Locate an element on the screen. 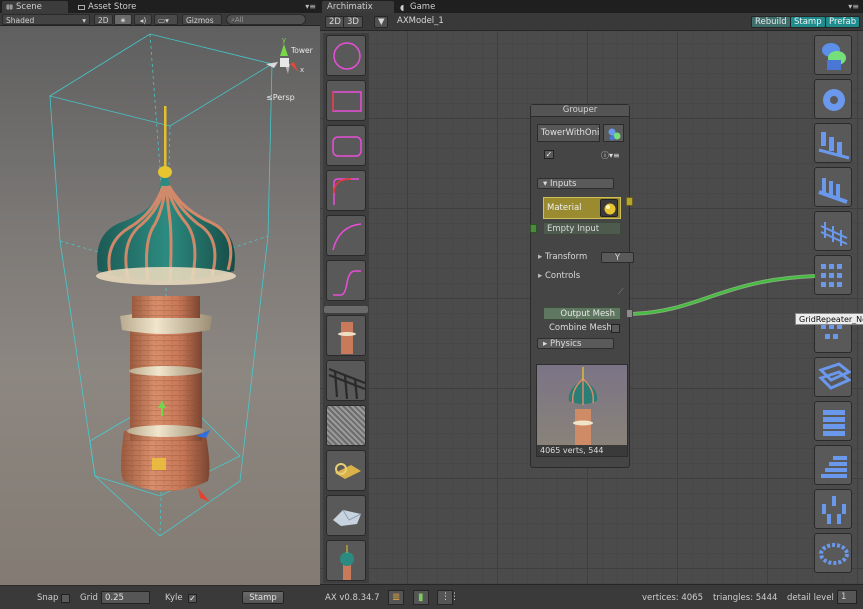  onion-tower-preview is located at coordinates (583, 410).